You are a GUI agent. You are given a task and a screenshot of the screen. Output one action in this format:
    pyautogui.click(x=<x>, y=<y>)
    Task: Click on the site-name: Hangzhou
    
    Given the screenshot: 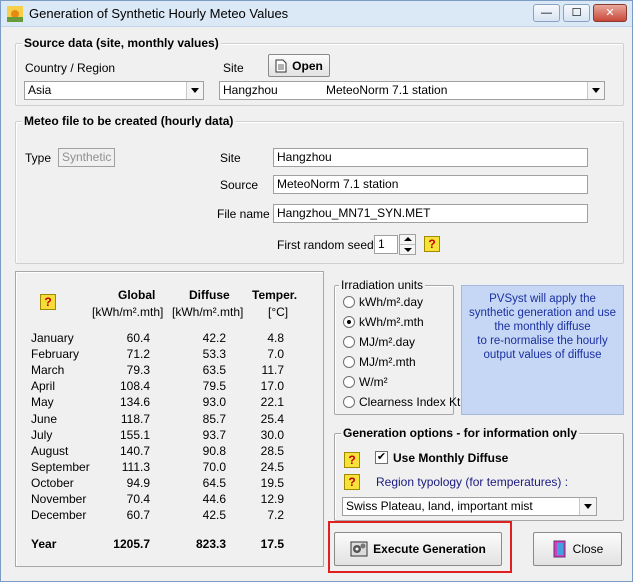 What is the action you would take?
    pyautogui.click(x=250, y=90)
    